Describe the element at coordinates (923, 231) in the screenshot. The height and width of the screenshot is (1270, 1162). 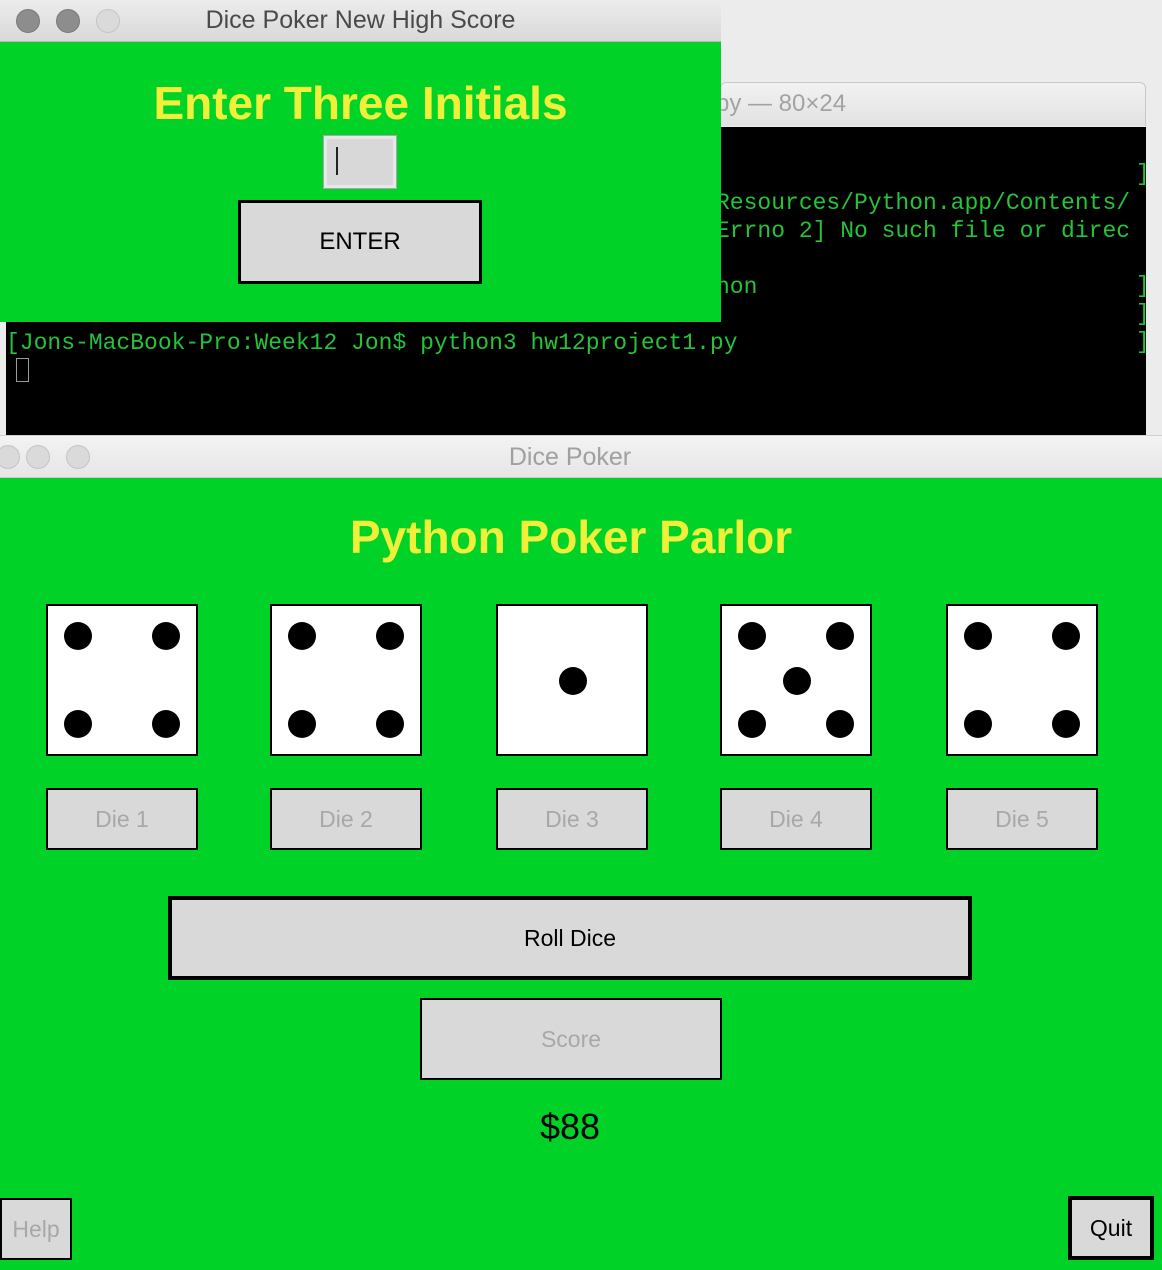
I see `terminal-line: Errno 2] No such file or direc` at that location.